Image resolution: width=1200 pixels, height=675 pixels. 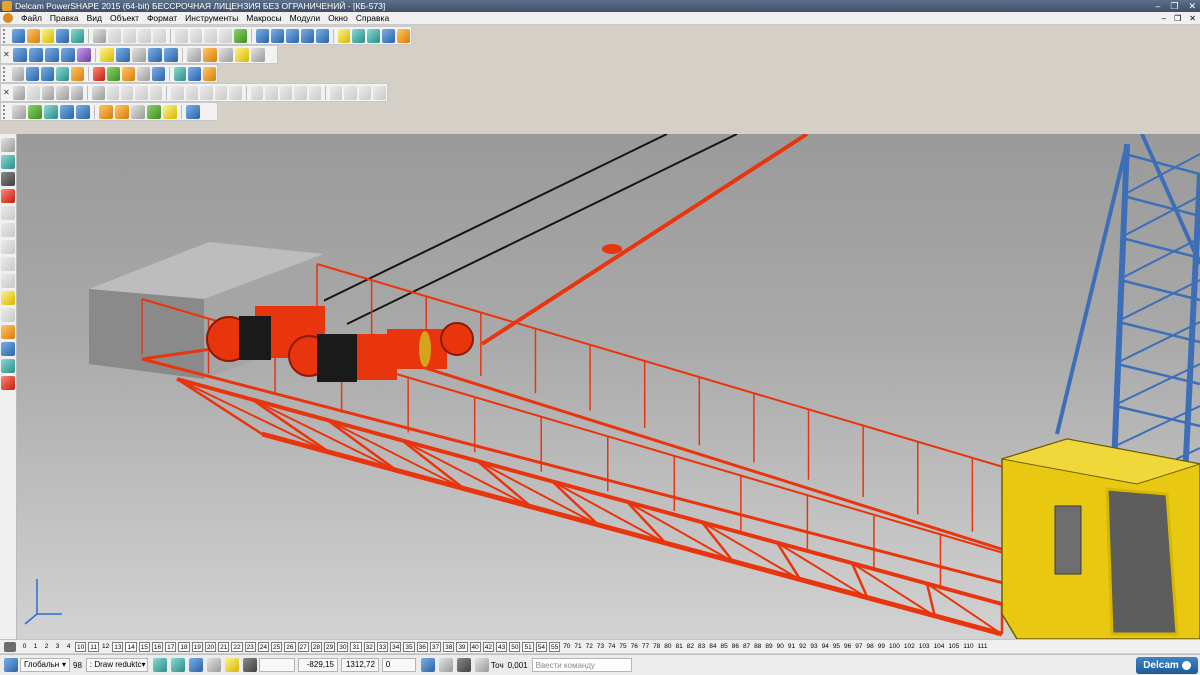 I want to click on render-icon, so click(x=48, y=73).